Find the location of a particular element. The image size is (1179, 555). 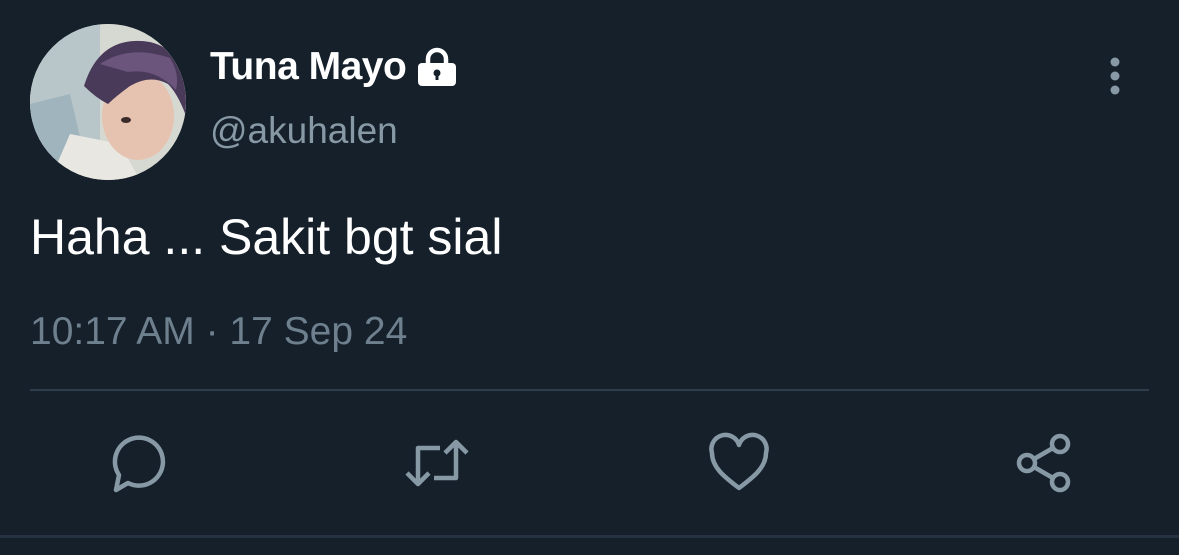

heart-icon is located at coordinates (739, 461).